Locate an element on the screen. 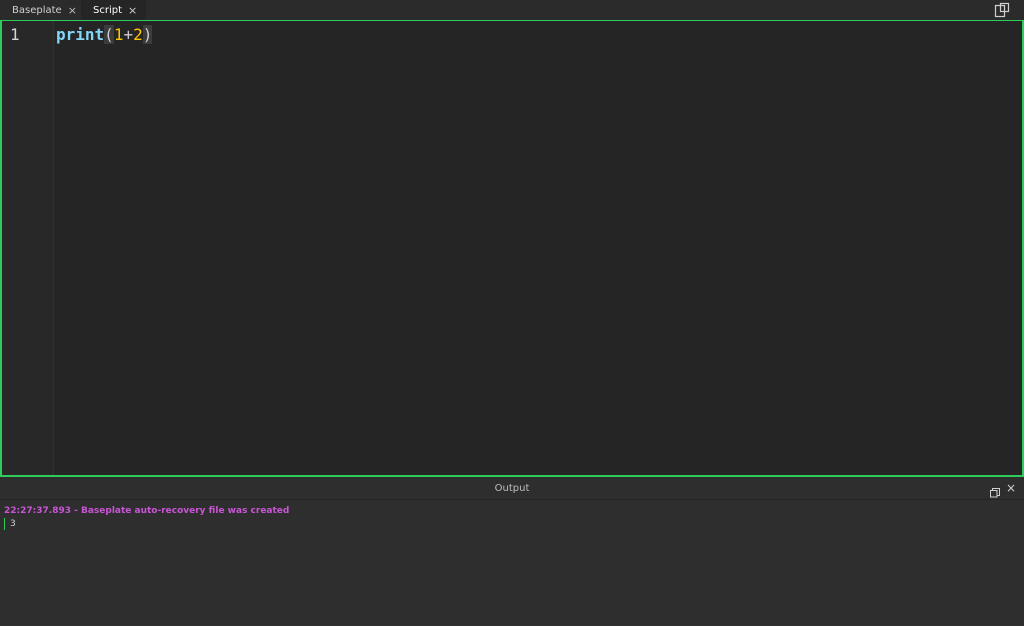  code-function-name: print is located at coordinates (80, 34).